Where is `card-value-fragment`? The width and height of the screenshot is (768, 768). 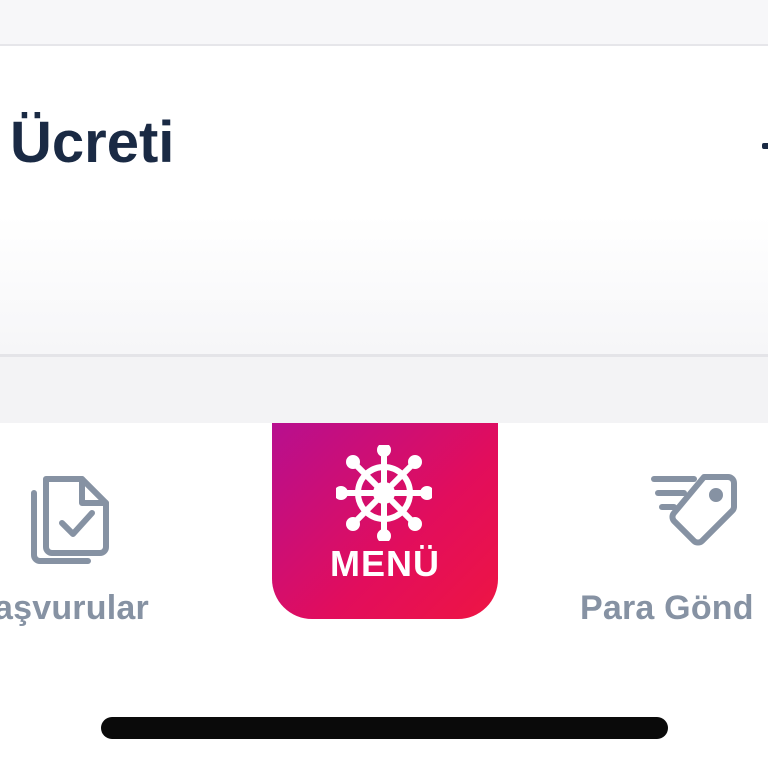 card-value-fragment is located at coordinates (765, 146).